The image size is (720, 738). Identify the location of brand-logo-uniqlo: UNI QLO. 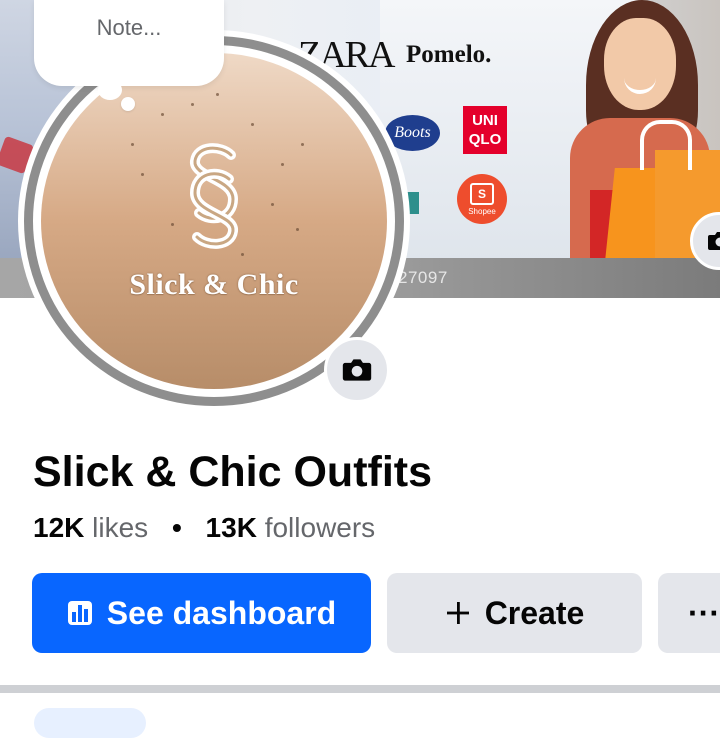
(485, 130).